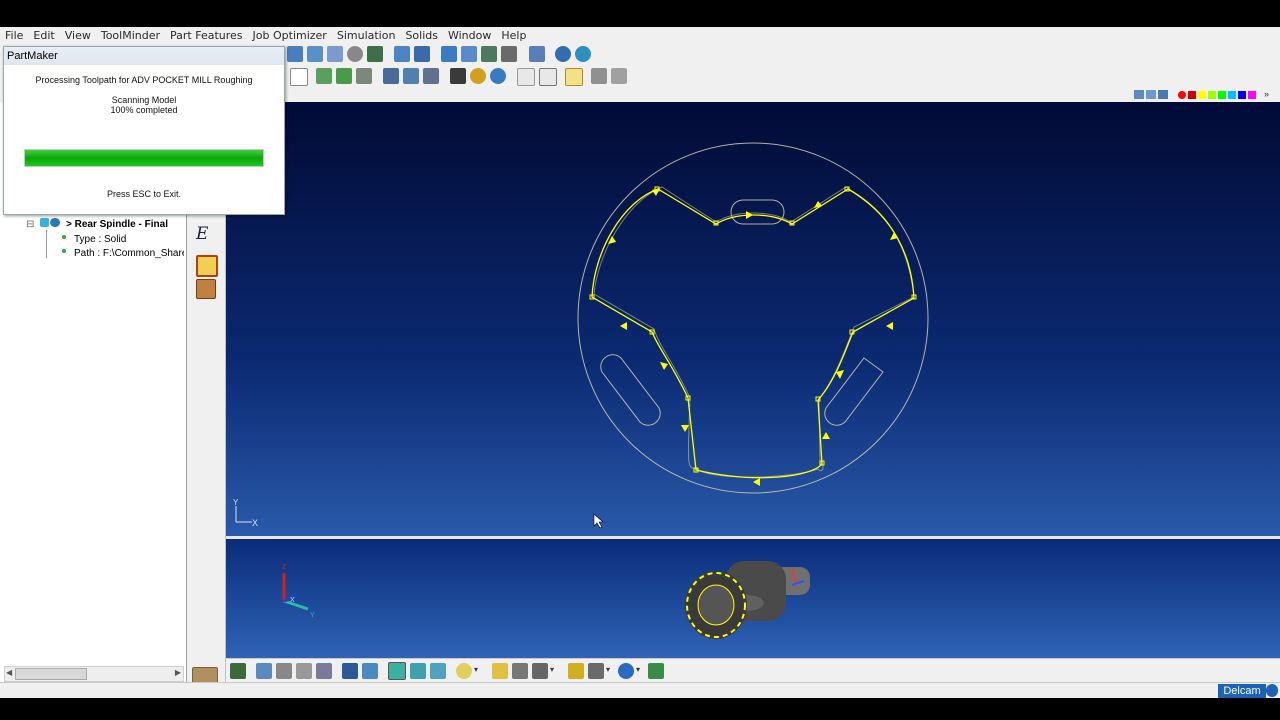 The height and width of the screenshot is (720, 1280). I want to click on zoom-out-icon, so click(478, 76).